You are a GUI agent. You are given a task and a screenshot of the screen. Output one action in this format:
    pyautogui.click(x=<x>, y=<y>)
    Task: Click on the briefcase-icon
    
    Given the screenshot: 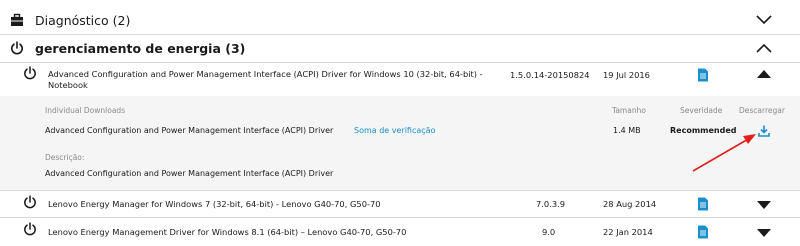 What is the action you would take?
    pyautogui.click(x=17, y=19)
    